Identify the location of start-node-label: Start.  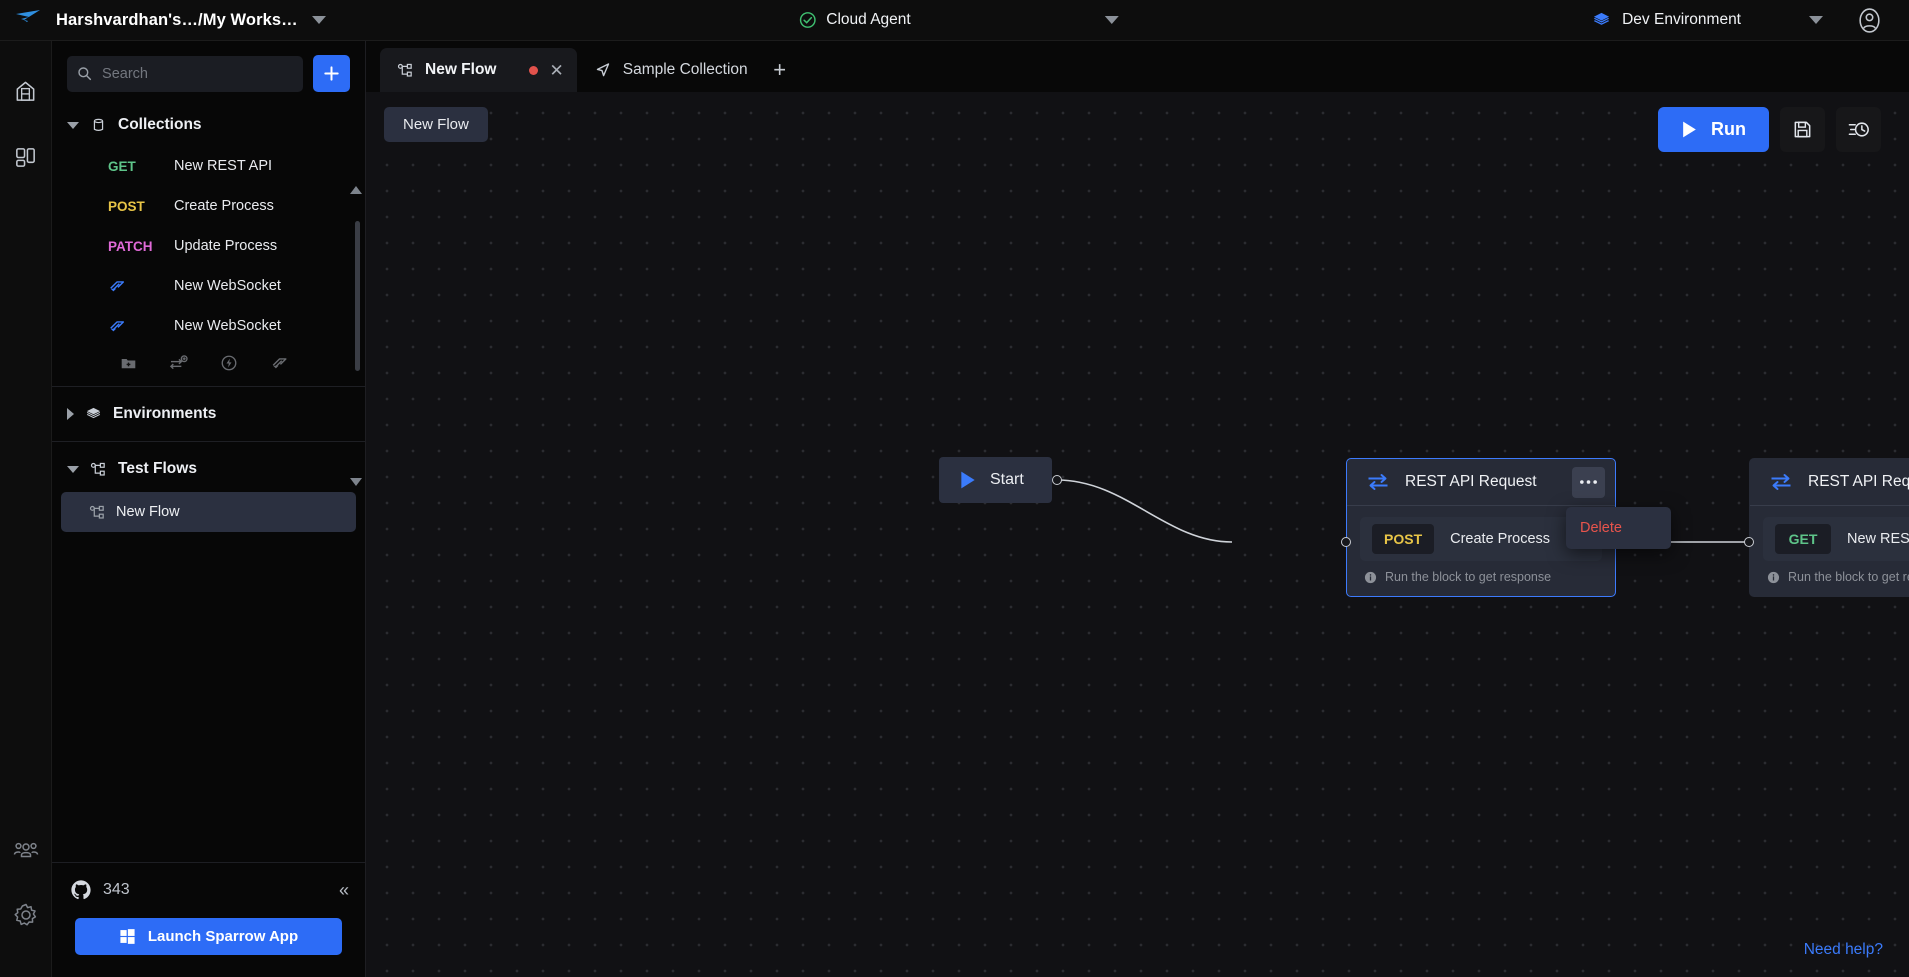
(1007, 479).